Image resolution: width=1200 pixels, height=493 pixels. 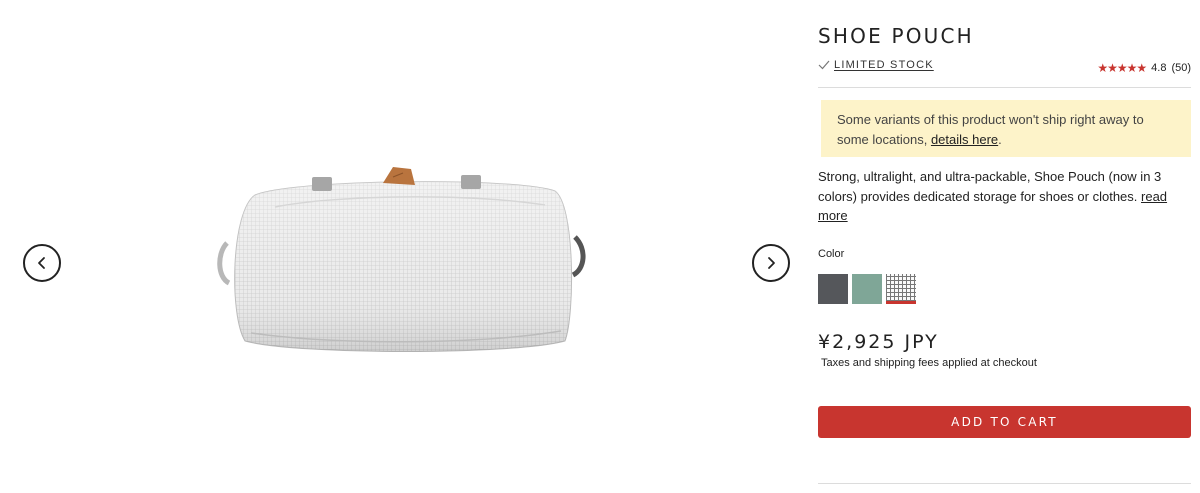 What do you see at coordinates (964, 139) in the screenshot?
I see `notice-details-link: details here` at bounding box center [964, 139].